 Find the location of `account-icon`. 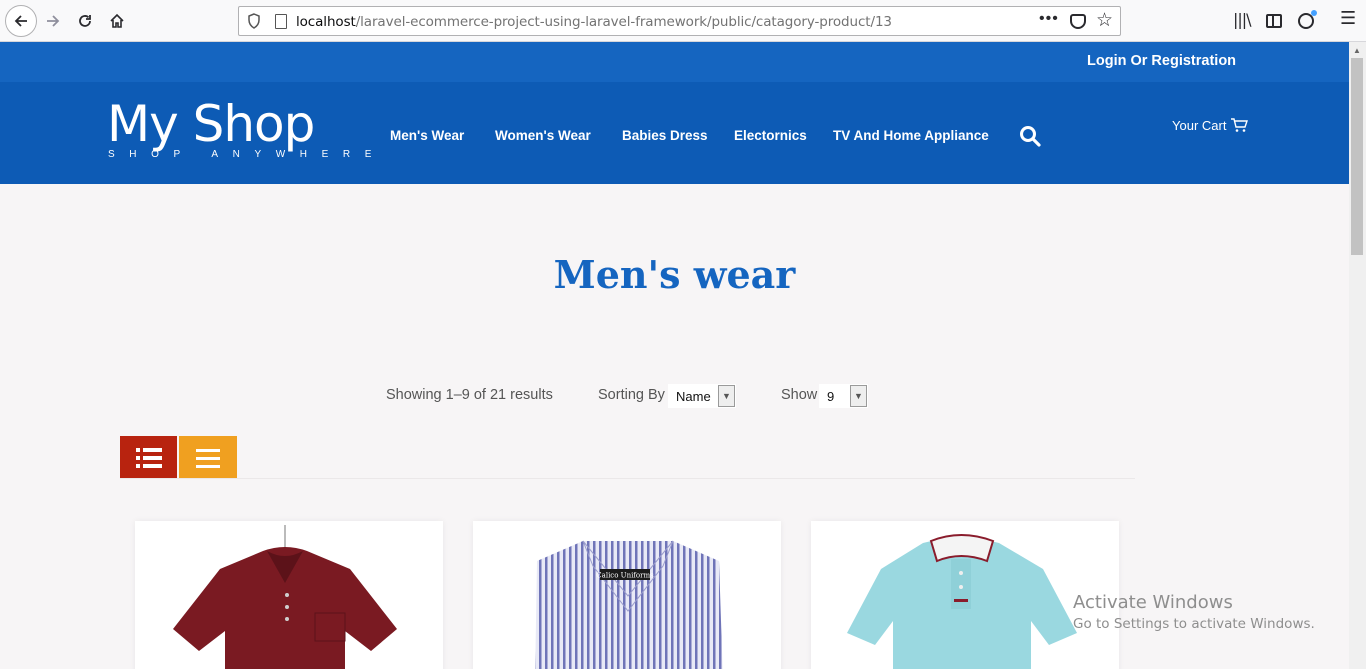

account-icon is located at coordinates (1307, 19).